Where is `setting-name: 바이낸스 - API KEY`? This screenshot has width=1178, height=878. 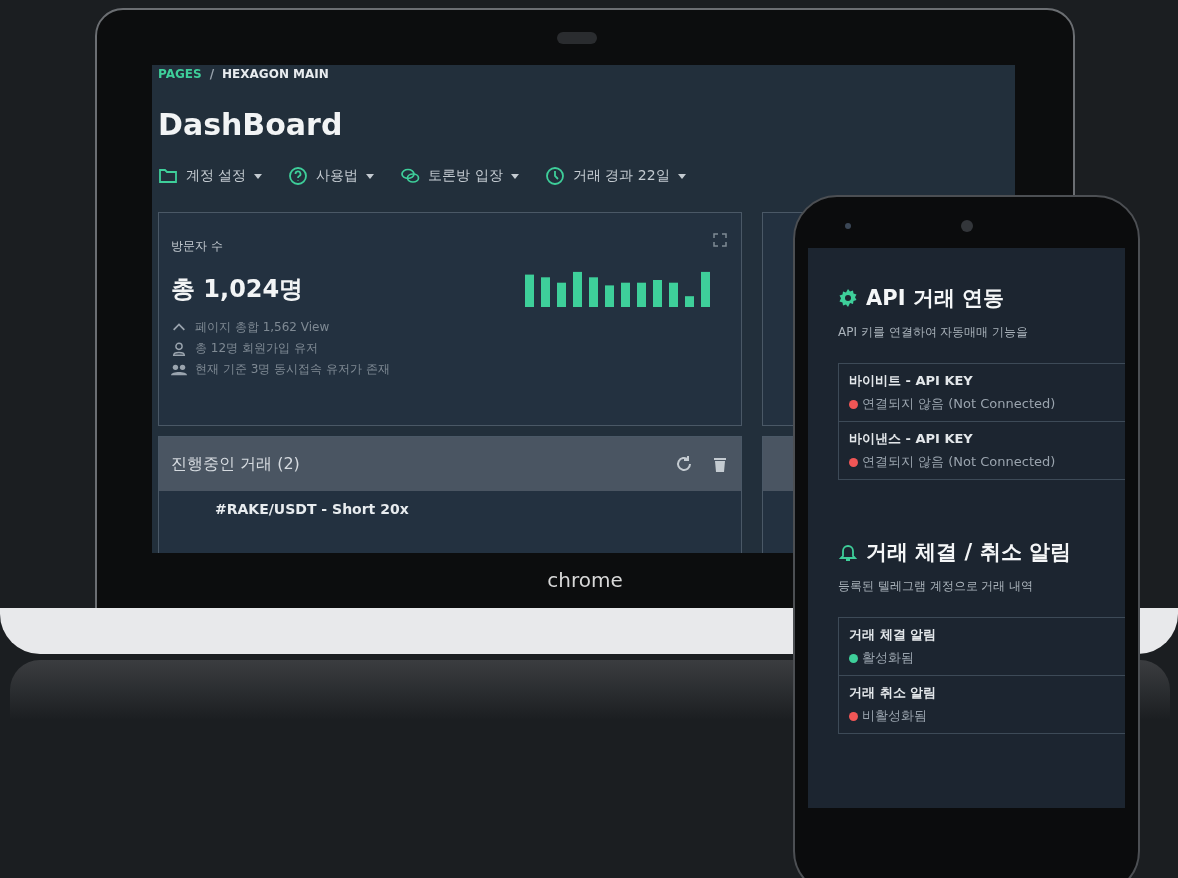 setting-name: 바이낸스 - API KEY is located at coordinates (911, 439).